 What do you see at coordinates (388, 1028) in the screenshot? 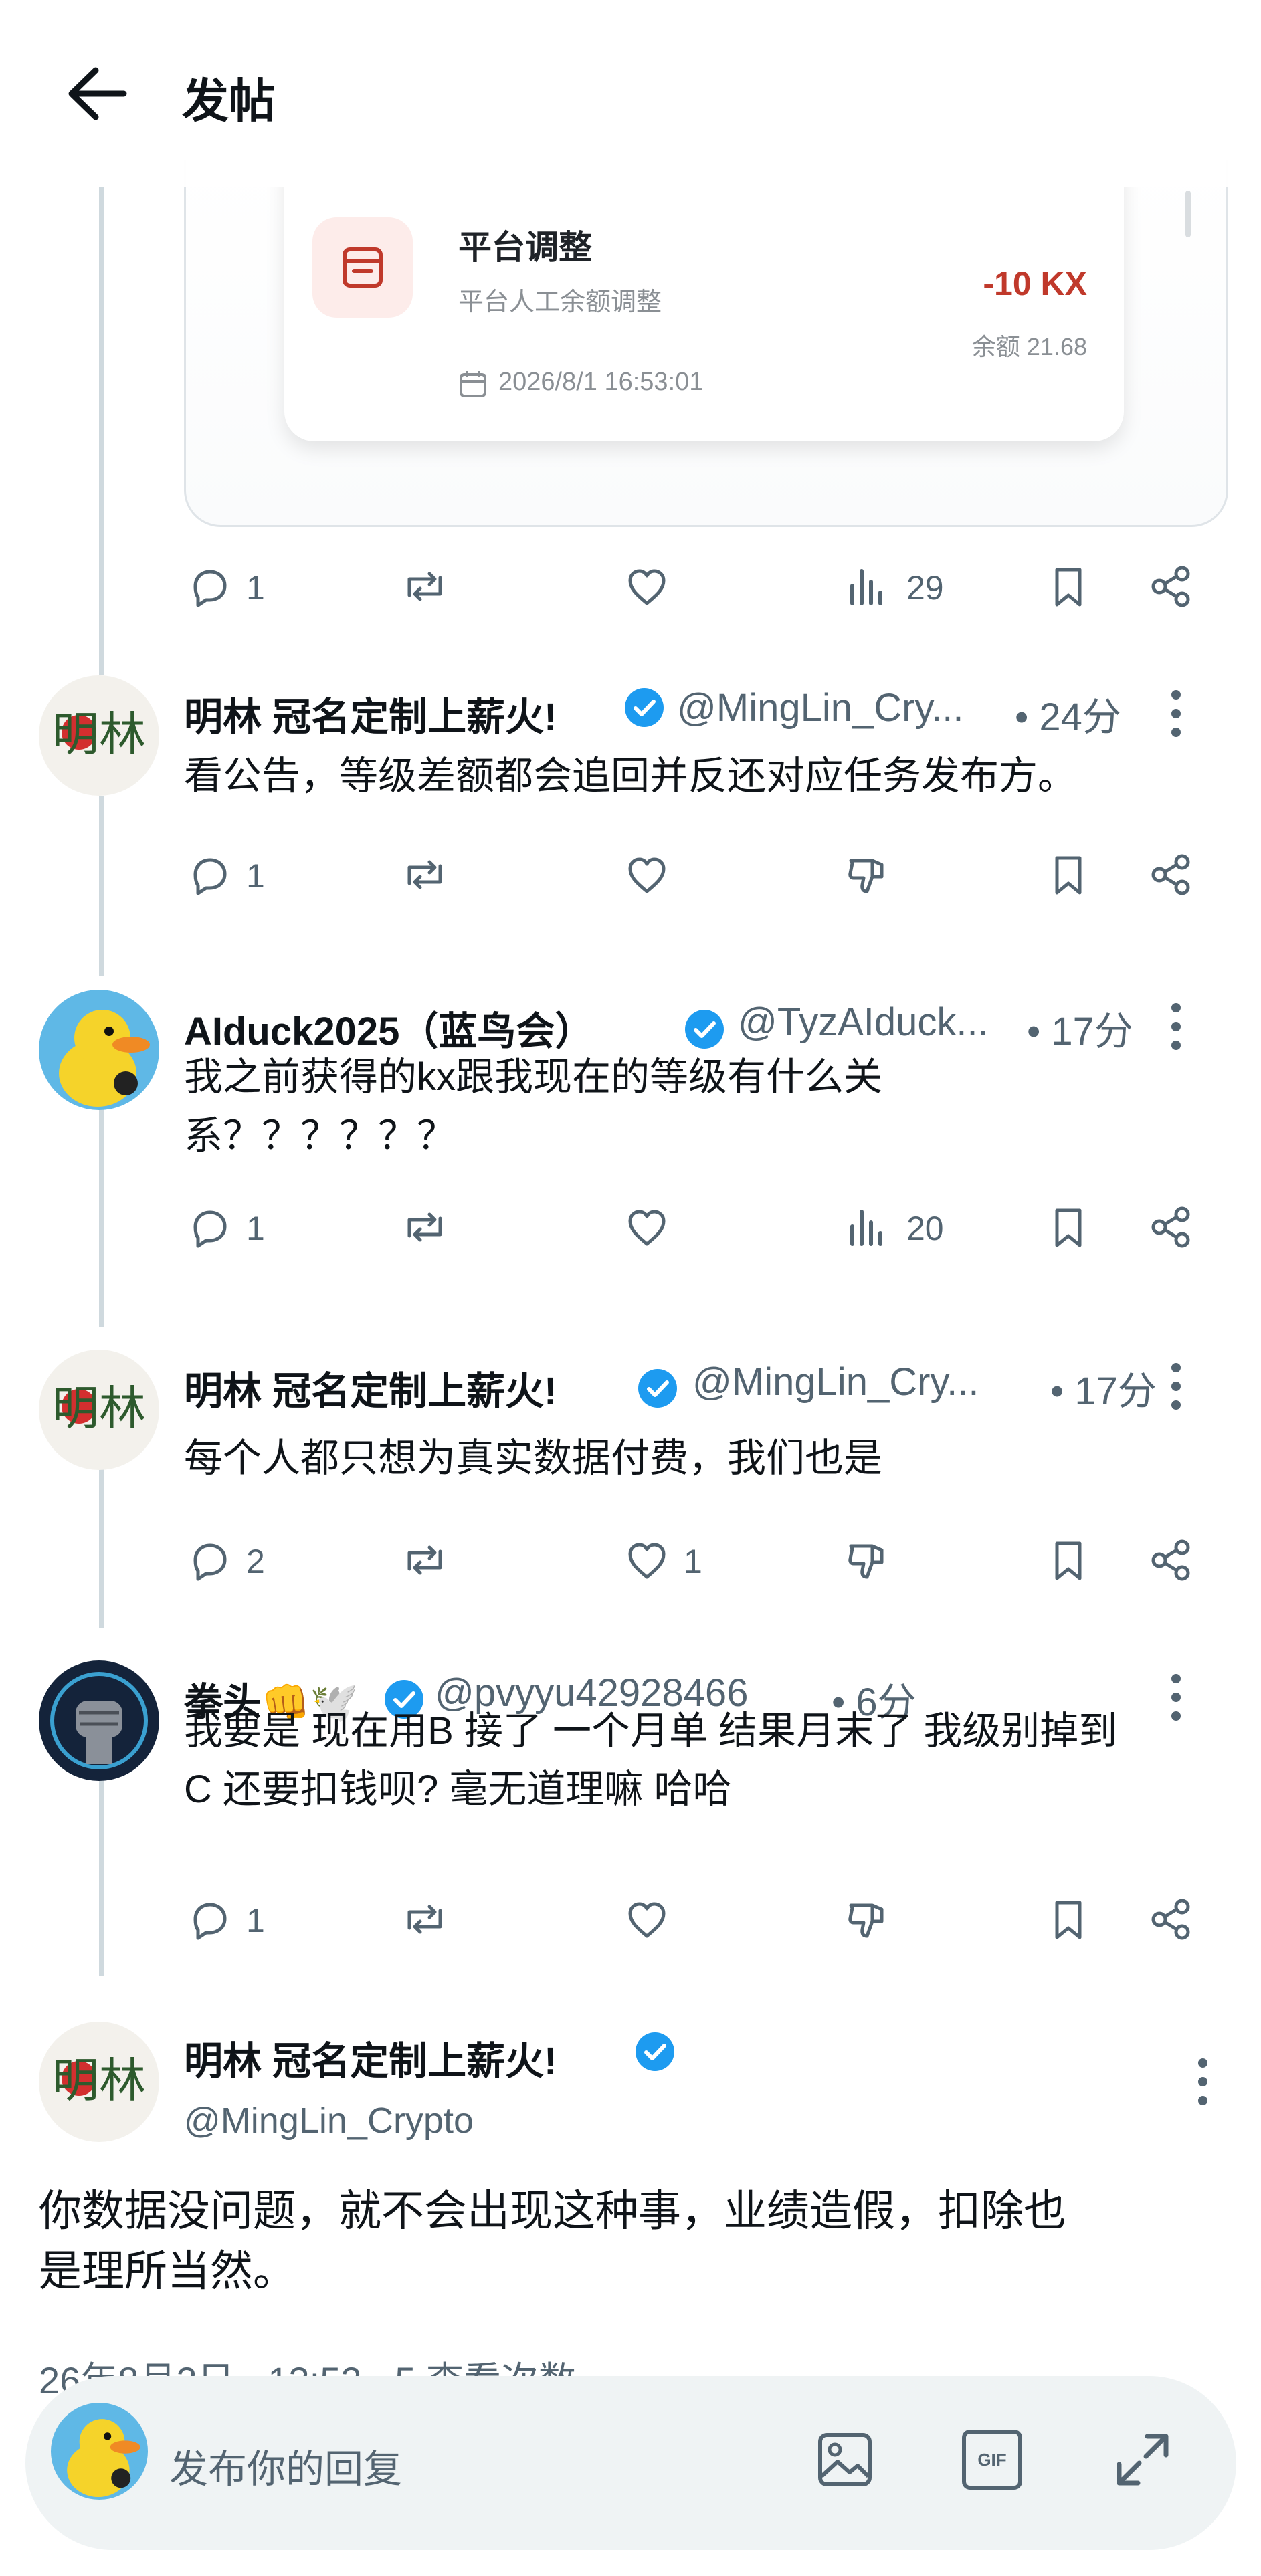
I see `display-name: AIduck2025（蓝鸟会）` at bounding box center [388, 1028].